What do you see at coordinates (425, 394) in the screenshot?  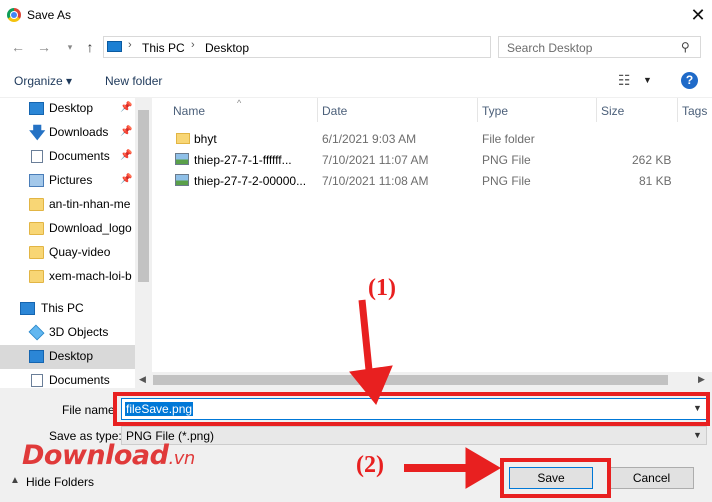 I see `annotation-arrows` at bounding box center [425, 394].